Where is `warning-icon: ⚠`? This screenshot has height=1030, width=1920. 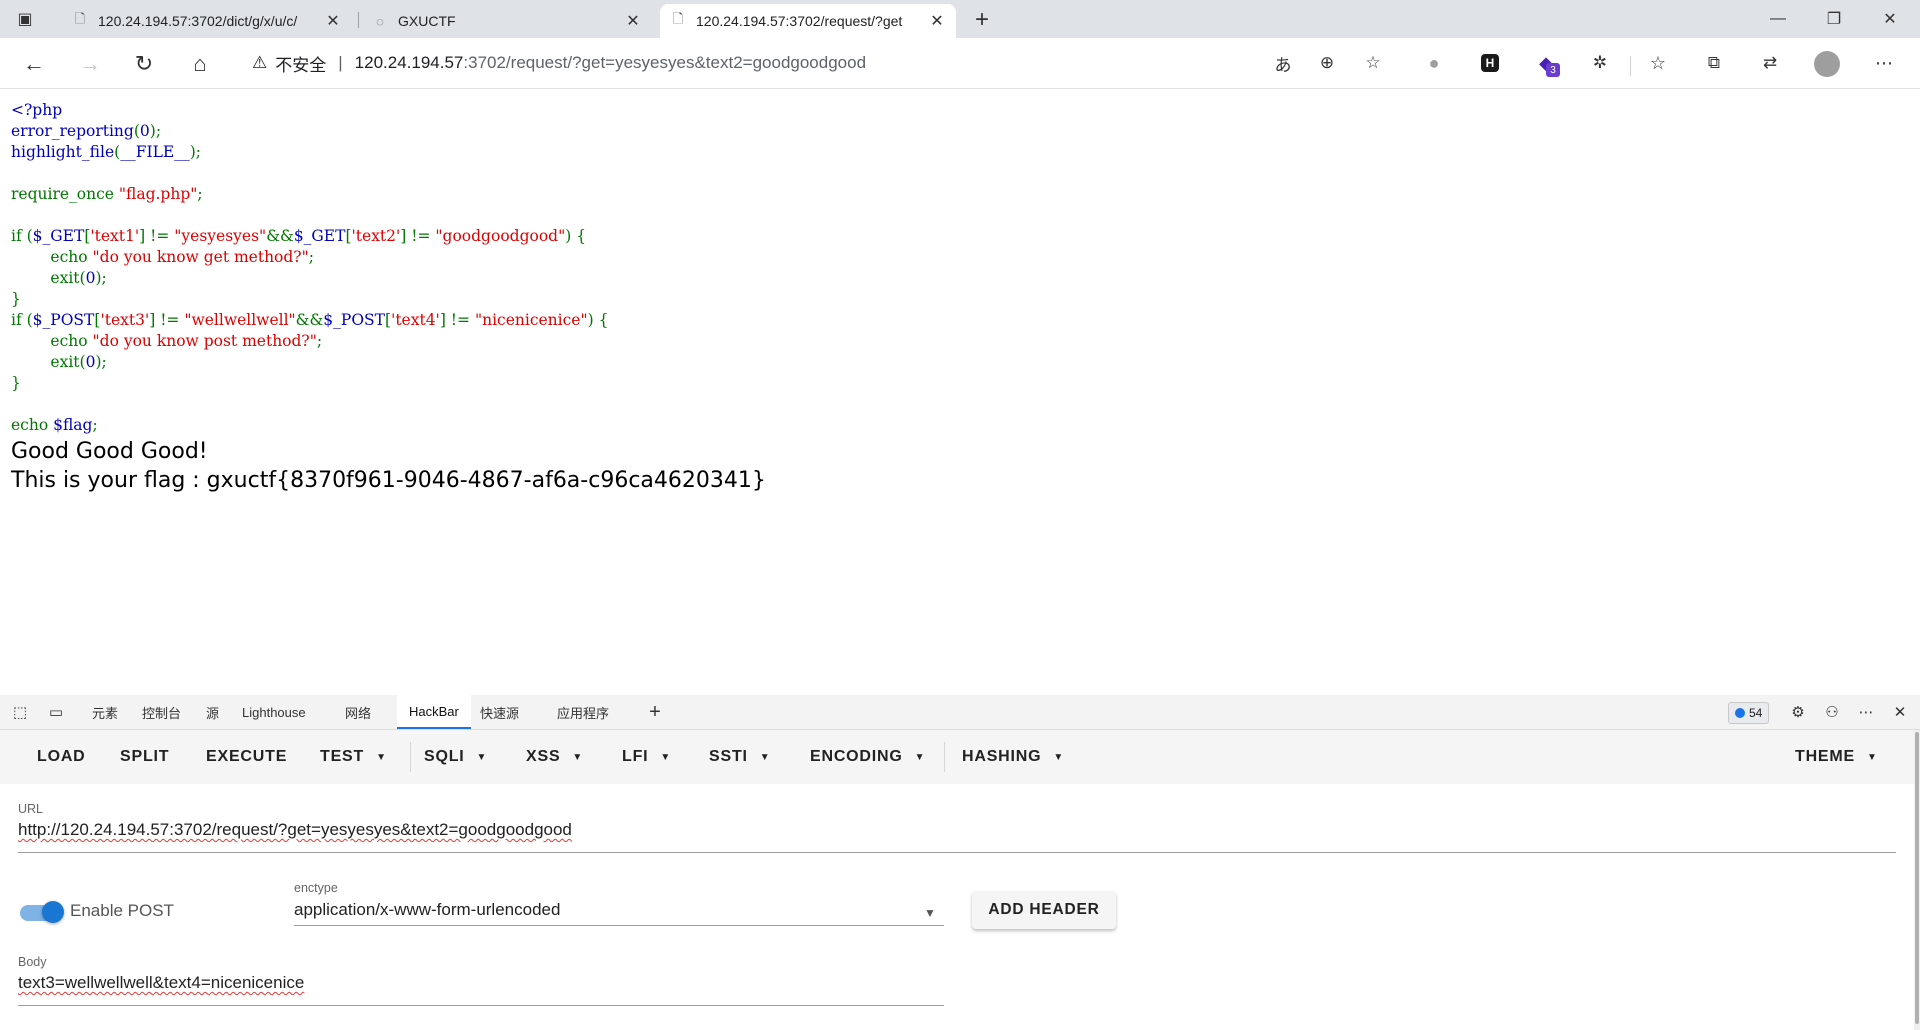
warning-icon: ⚠ is located at coordinates (259, 63).